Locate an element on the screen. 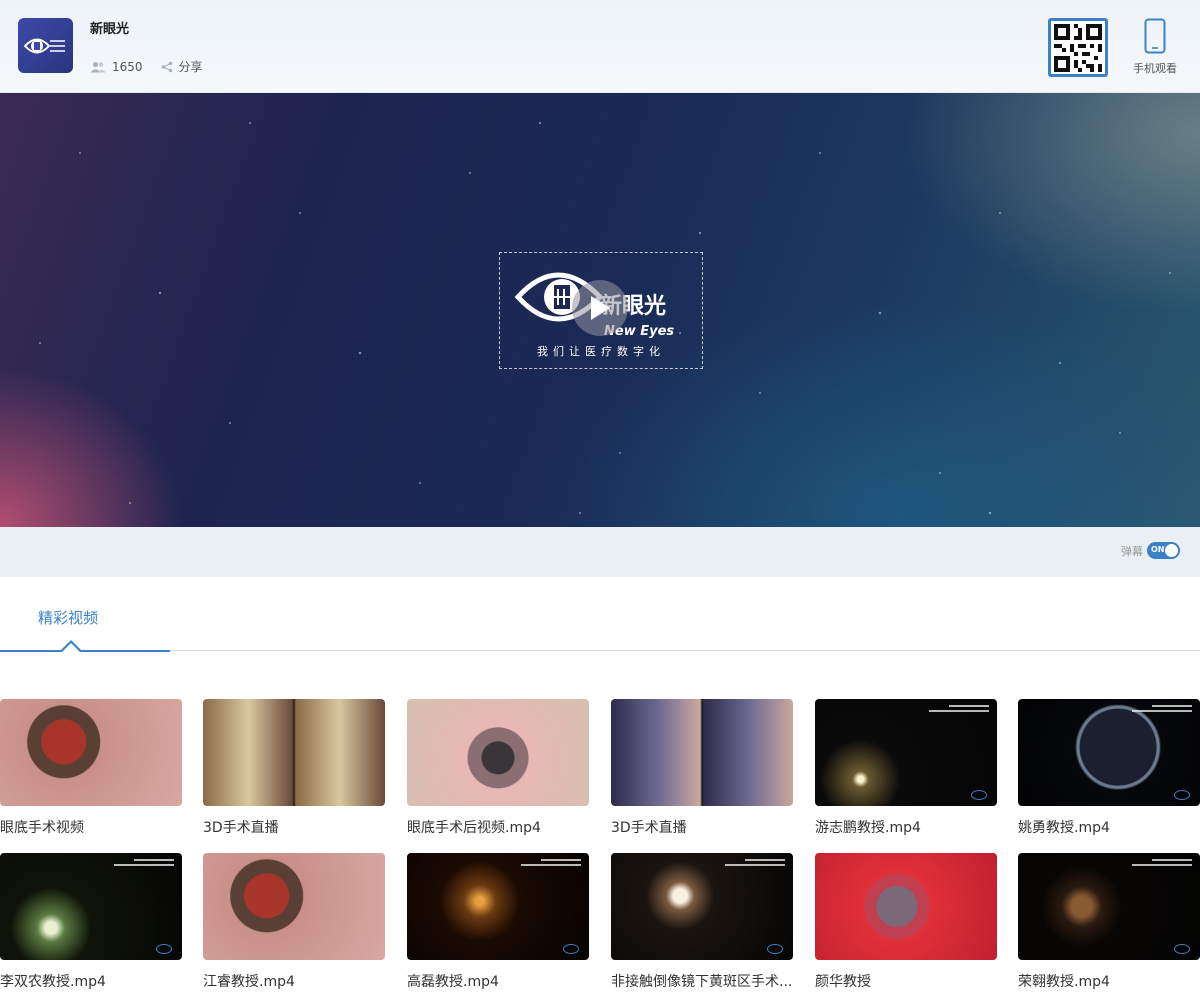 This screenshot has height=1006, width=1200. video-card: 姚勇教授.mp4 is located at coordinates (1109, 768).